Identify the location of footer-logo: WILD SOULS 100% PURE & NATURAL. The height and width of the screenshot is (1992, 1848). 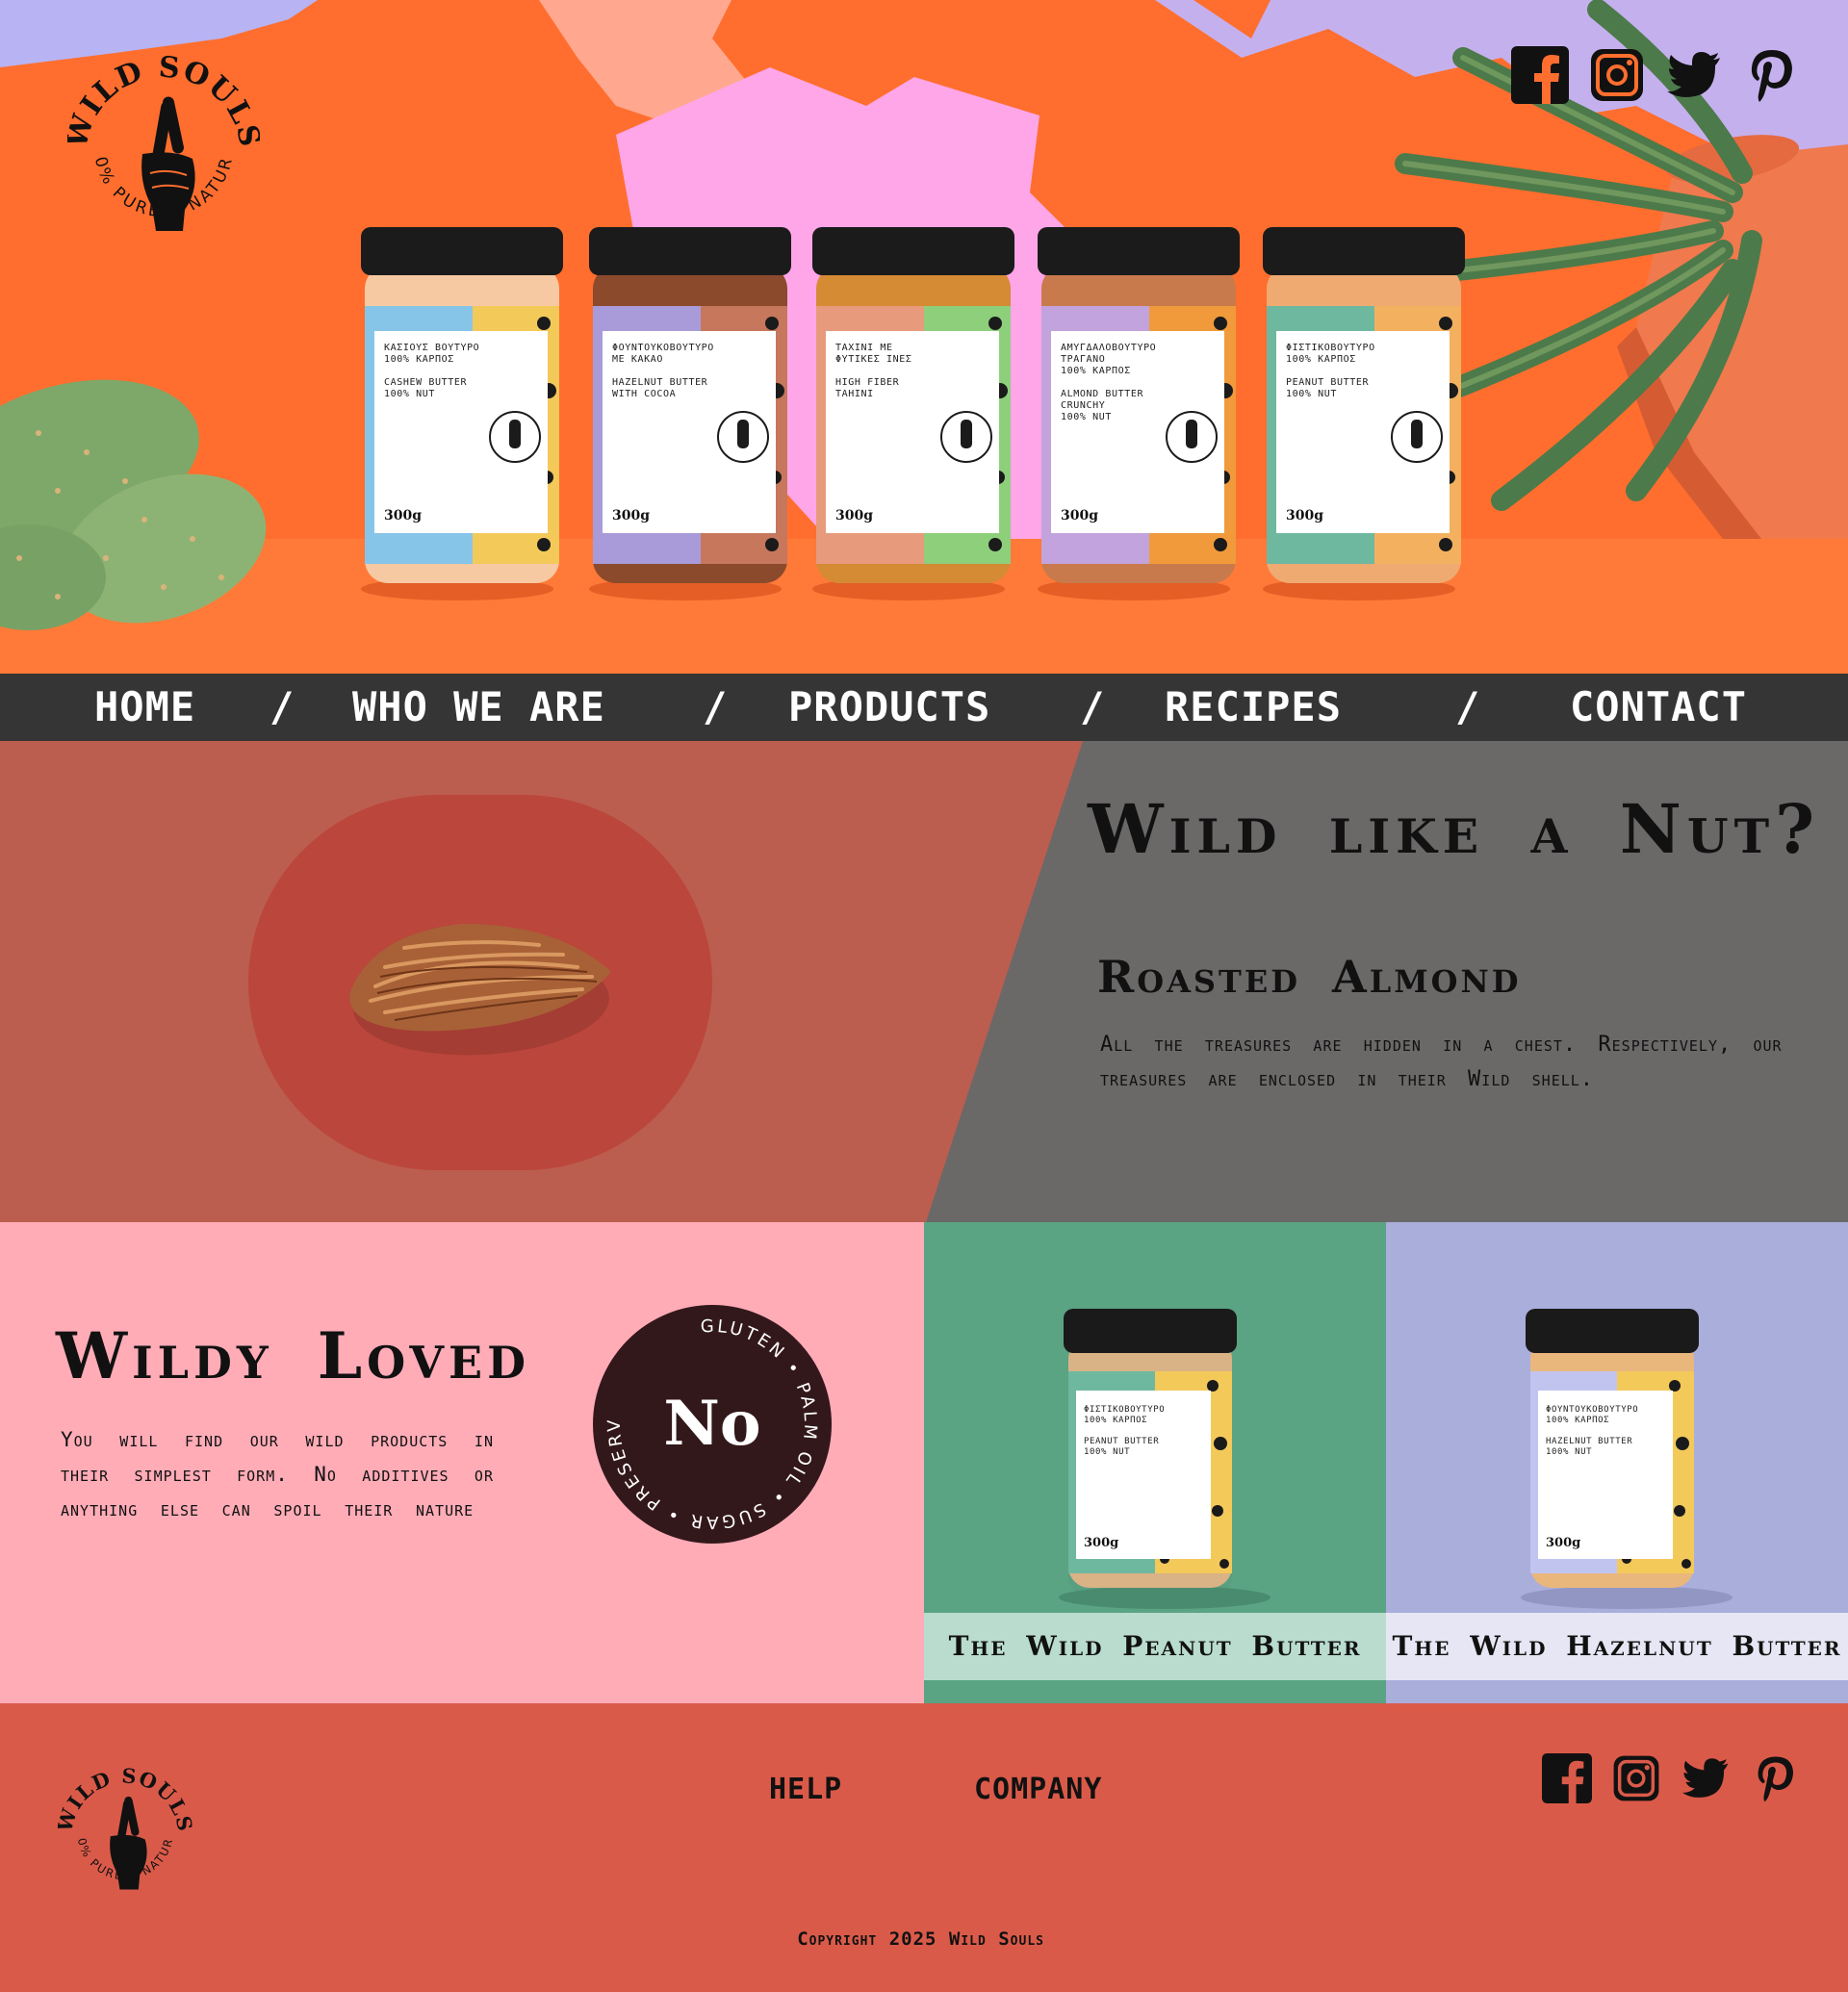
(125, 1843).